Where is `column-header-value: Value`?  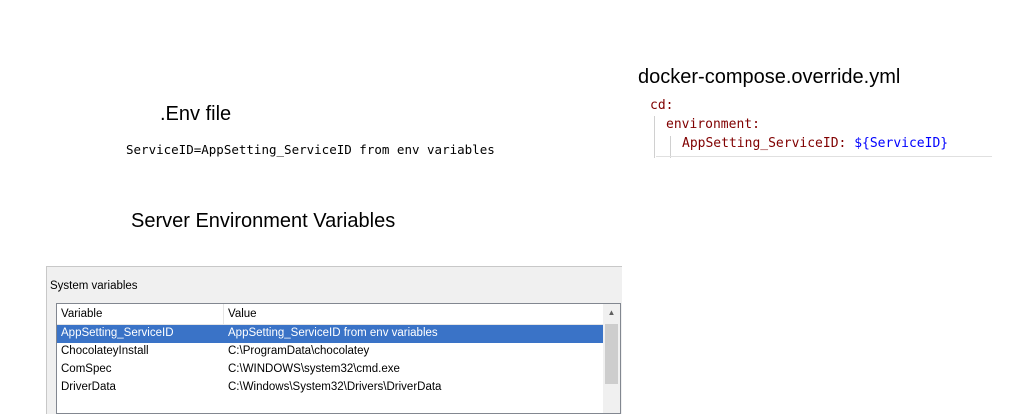
column-header-value: Value is located at coordinates (242, 314).